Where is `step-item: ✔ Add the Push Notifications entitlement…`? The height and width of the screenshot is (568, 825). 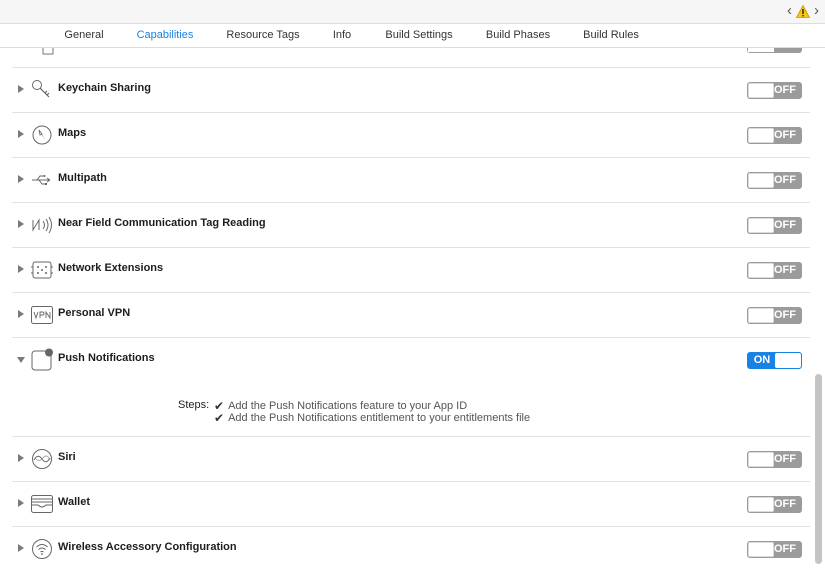
step-item: ✔ Add the Push Notifications entitlement… is located at coordinates (372, 418).